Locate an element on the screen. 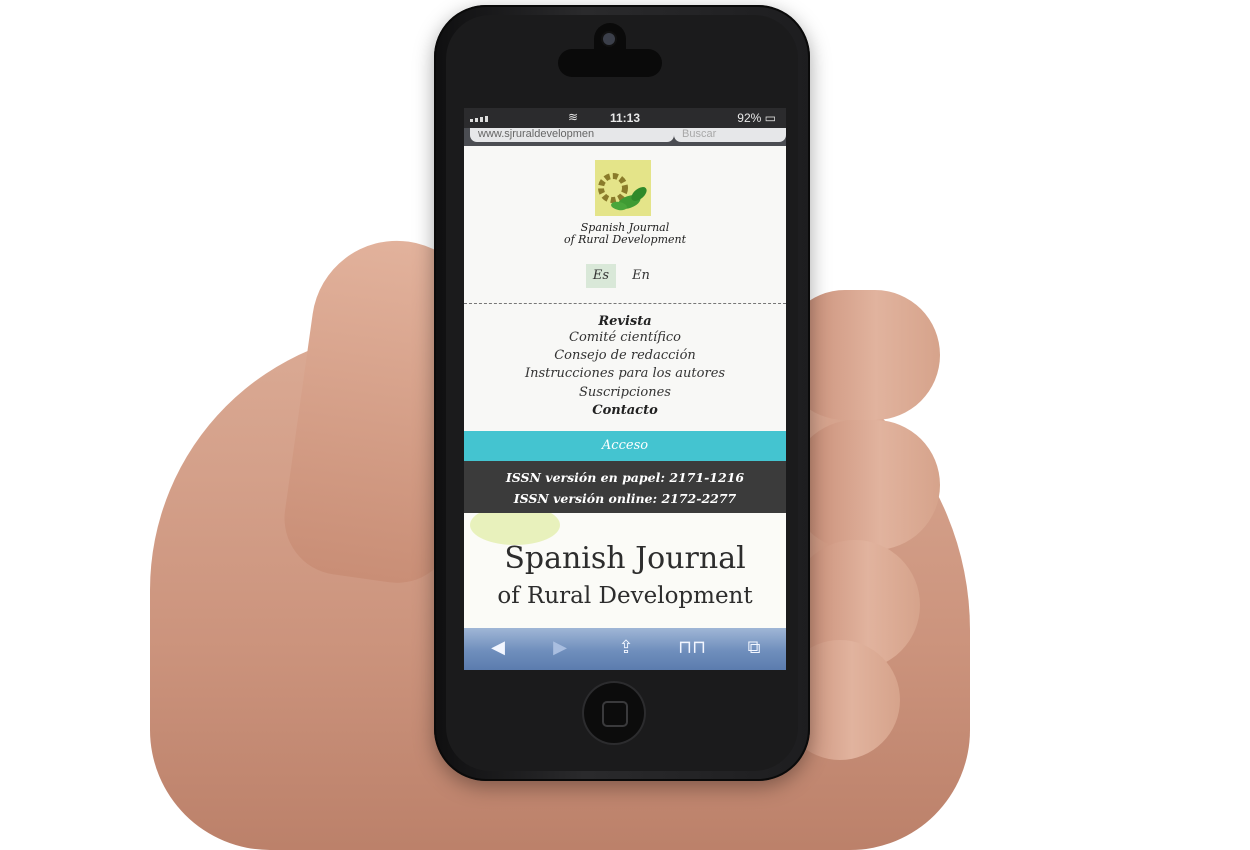 The width and height of the screenshot is (1250, 850). browser-address-bar: www.sjruraldevelopmen Buscar is located at coordinates (625, 137).